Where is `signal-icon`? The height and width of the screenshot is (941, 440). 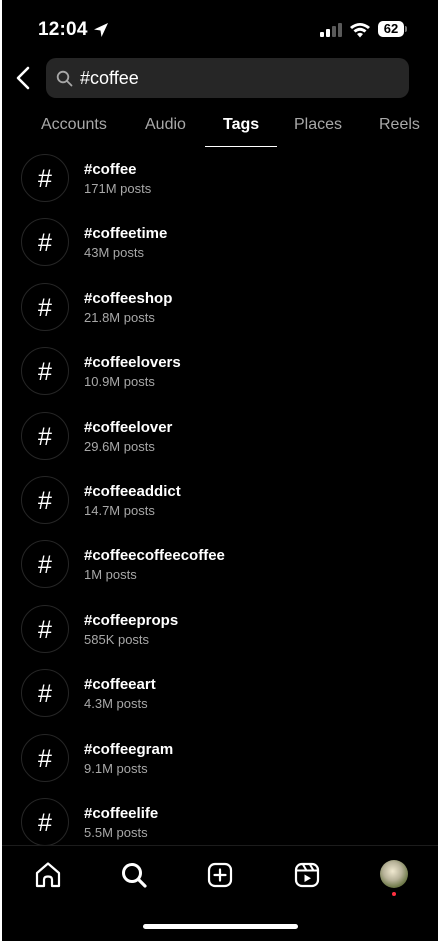 signal-icon is located at coordinates (331, 30).